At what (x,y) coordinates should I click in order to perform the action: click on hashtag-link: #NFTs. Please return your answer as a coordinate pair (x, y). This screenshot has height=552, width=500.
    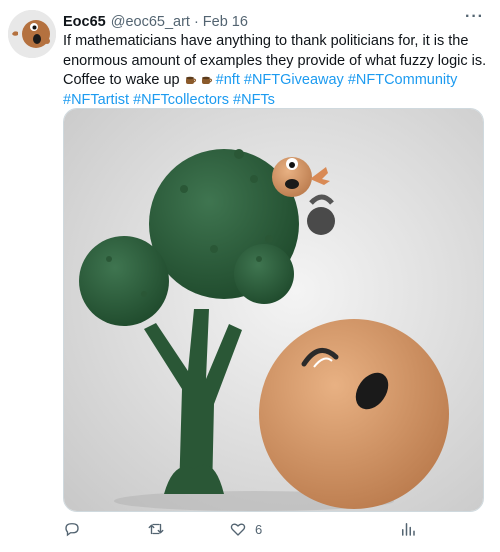
    Looking at the image, I should click on (254, 100).